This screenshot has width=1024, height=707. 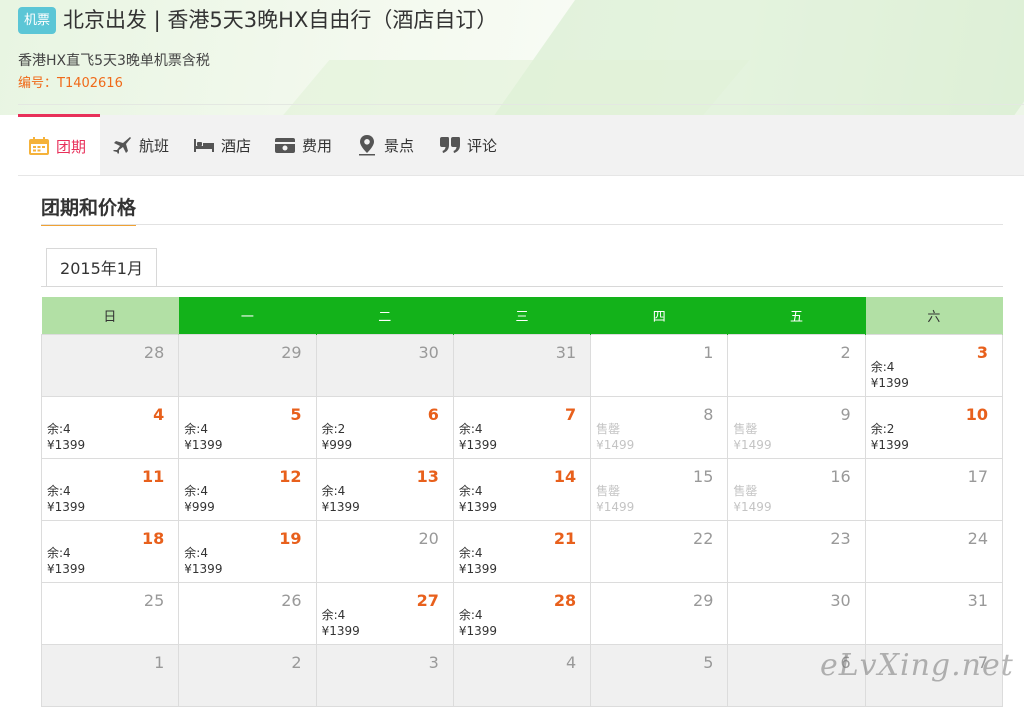 What do you see at coordinates (934, 316) in the screenshot?
I see `weekday-header: 六` at bounding box center [934, 316].